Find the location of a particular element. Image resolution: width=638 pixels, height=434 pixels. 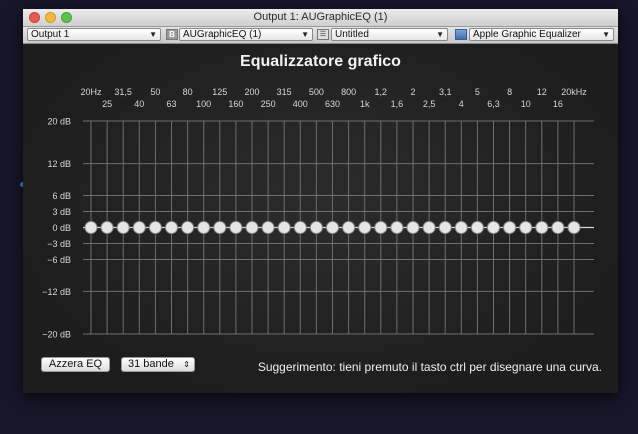

db-tick-label: 20 dB is located at coordinates (59, 122).